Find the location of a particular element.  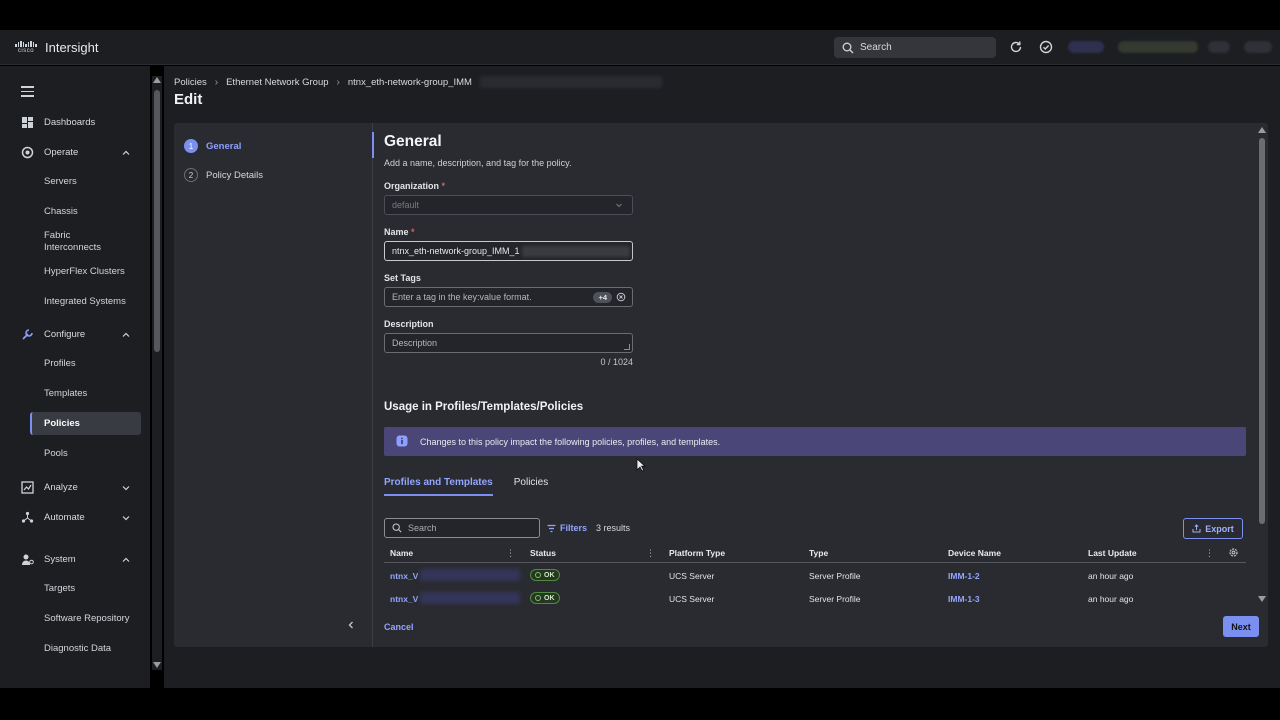

sidebar-scroll-thumb is located at coordinates (157, 221).